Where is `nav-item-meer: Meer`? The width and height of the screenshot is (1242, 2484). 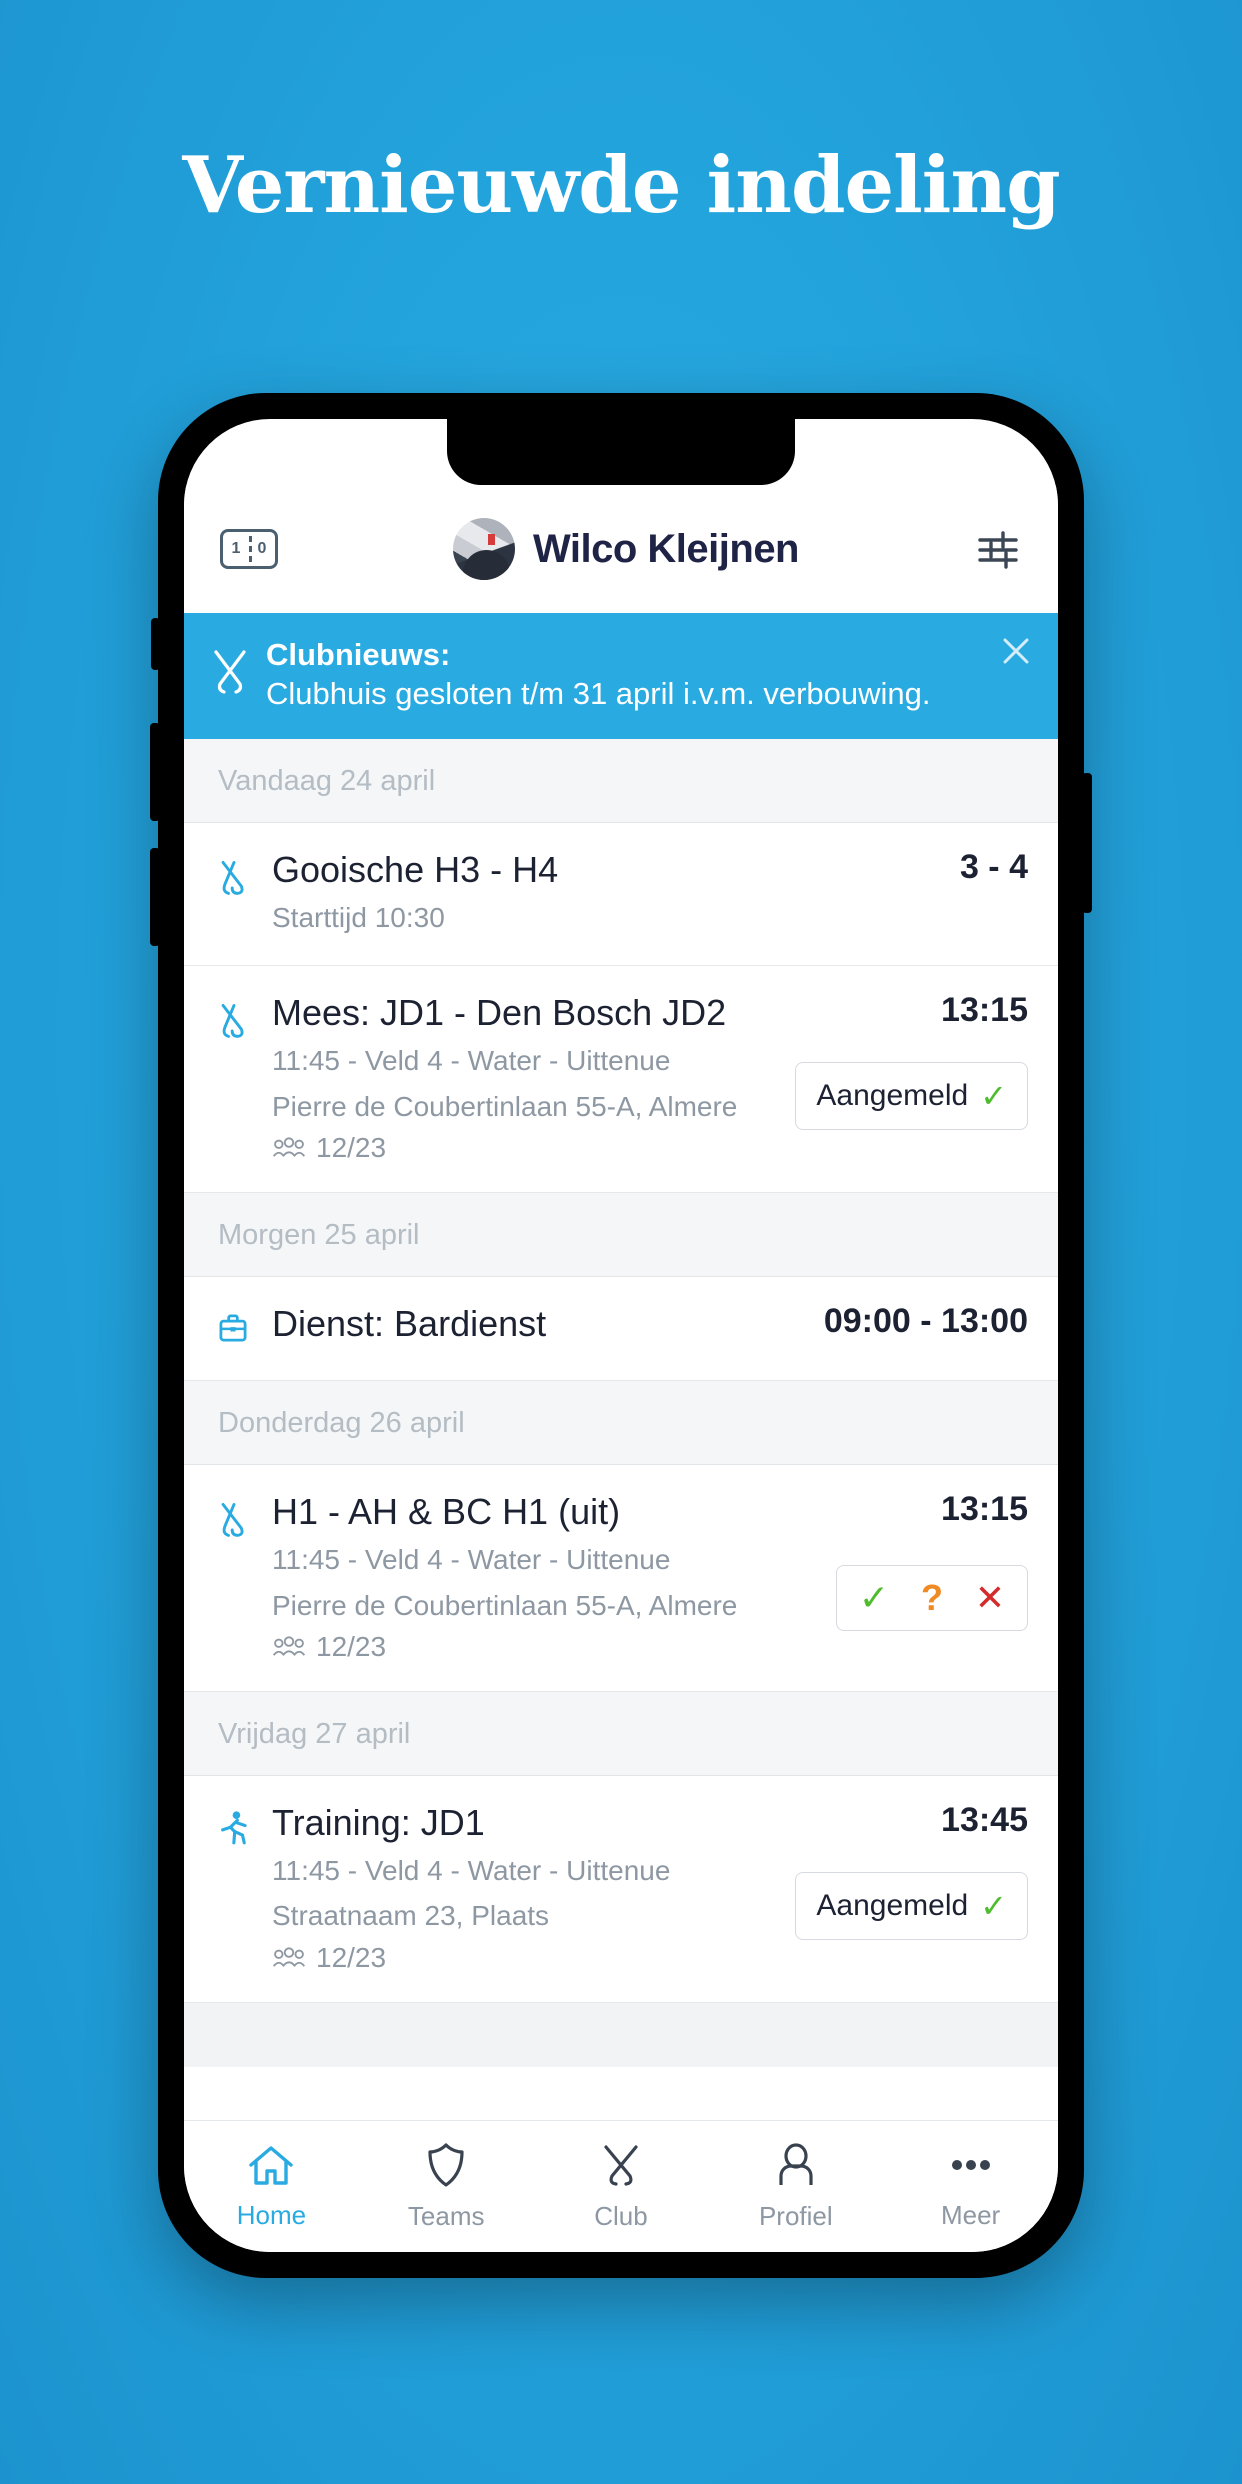 nav-item-meer: Meer is located at coordinates (970, 2187).